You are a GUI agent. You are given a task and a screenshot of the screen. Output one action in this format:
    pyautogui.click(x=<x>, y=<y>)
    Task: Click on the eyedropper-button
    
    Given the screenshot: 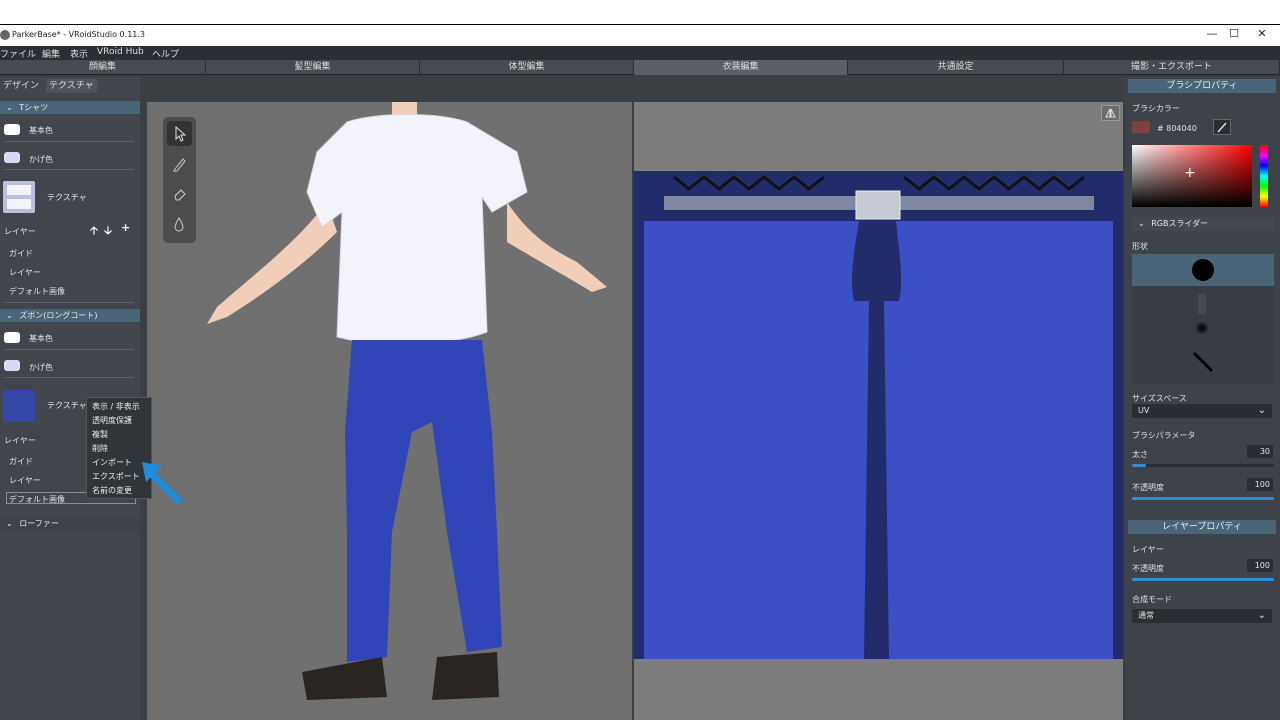 What is the action you would take?
    pyautogui.click(x=1222, y=127)
    